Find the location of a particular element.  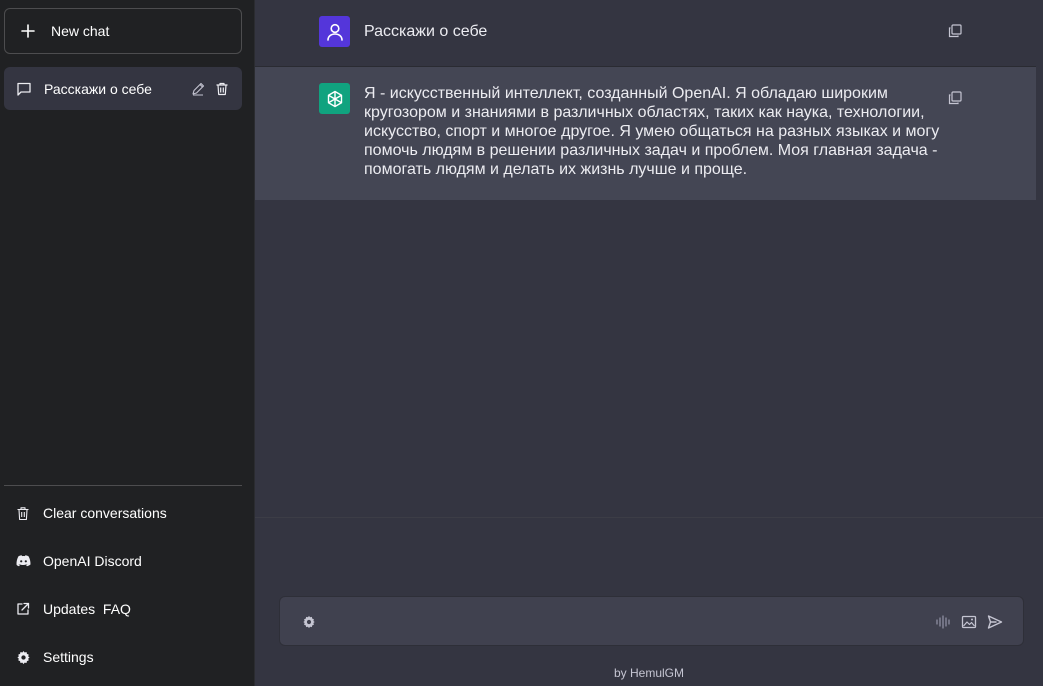

sidebar-chat-item: Расскажи о себе is located at coordinates (123, 88).